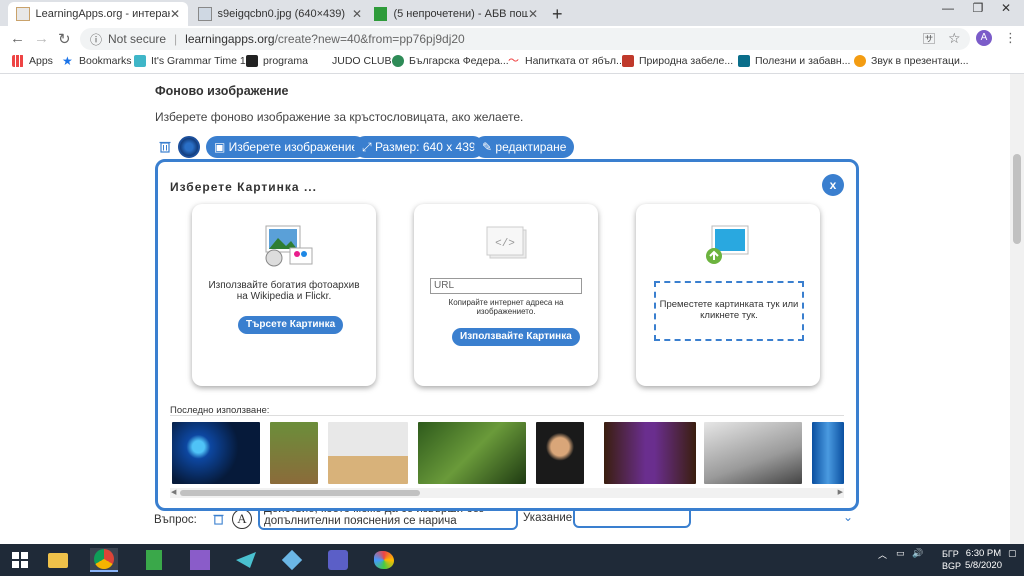 This screenshot has height=576, width=1024. Describe the element at coordinates (1010, 38) in the screenshot. I see `menu-icon: ⋮` at that location.